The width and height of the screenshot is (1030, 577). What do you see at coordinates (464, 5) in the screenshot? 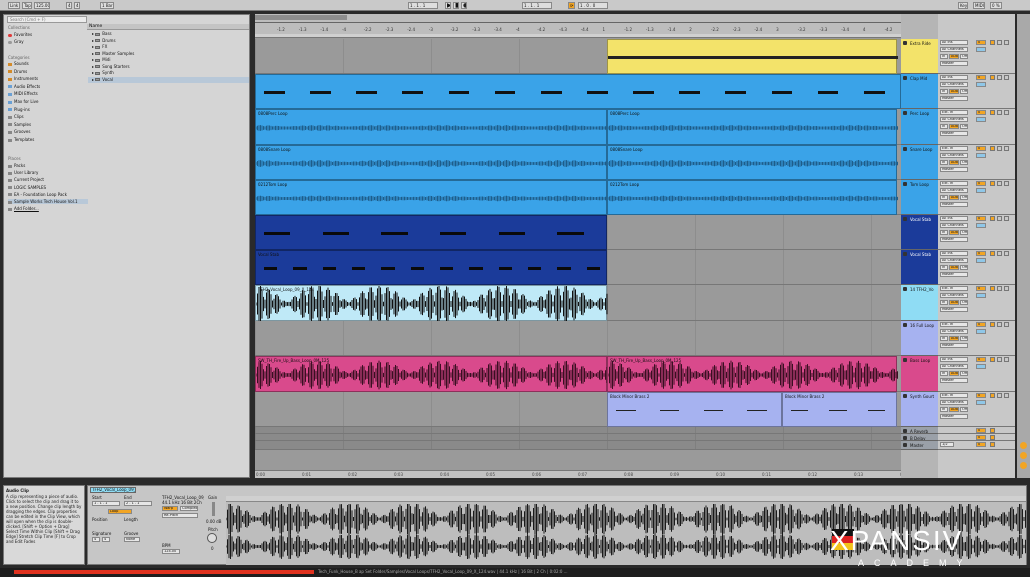
I see `record-icon: ●` at bounding box center [464, 5].